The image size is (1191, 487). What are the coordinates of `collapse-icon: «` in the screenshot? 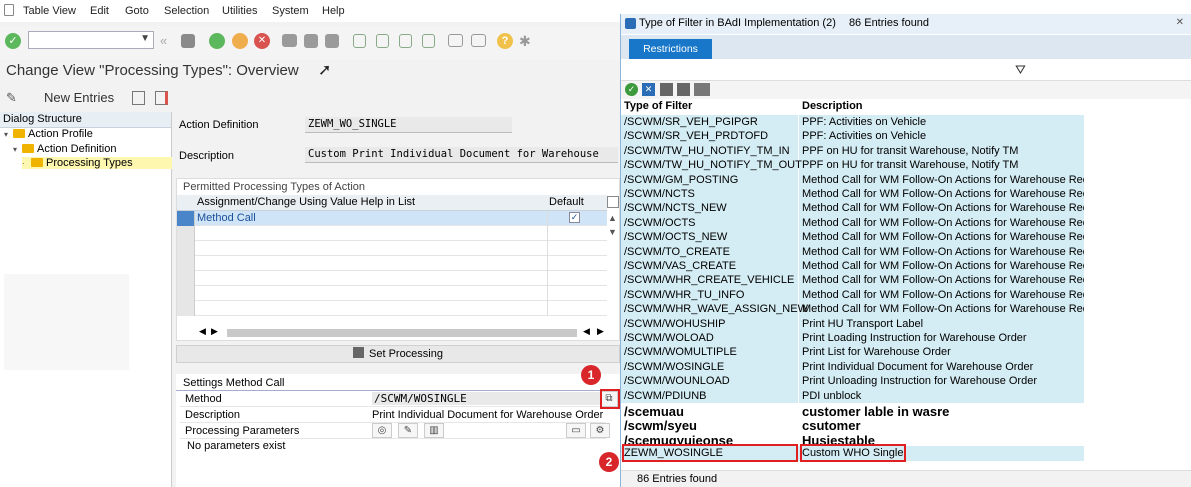 It's located at (168, 41).